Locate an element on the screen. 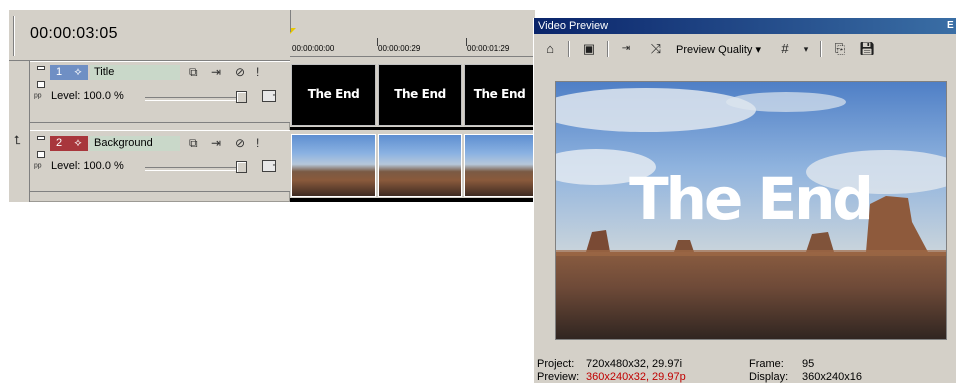 This screenshot has height=383, width=956. timecode-divider is located at coordinates (14, 36).